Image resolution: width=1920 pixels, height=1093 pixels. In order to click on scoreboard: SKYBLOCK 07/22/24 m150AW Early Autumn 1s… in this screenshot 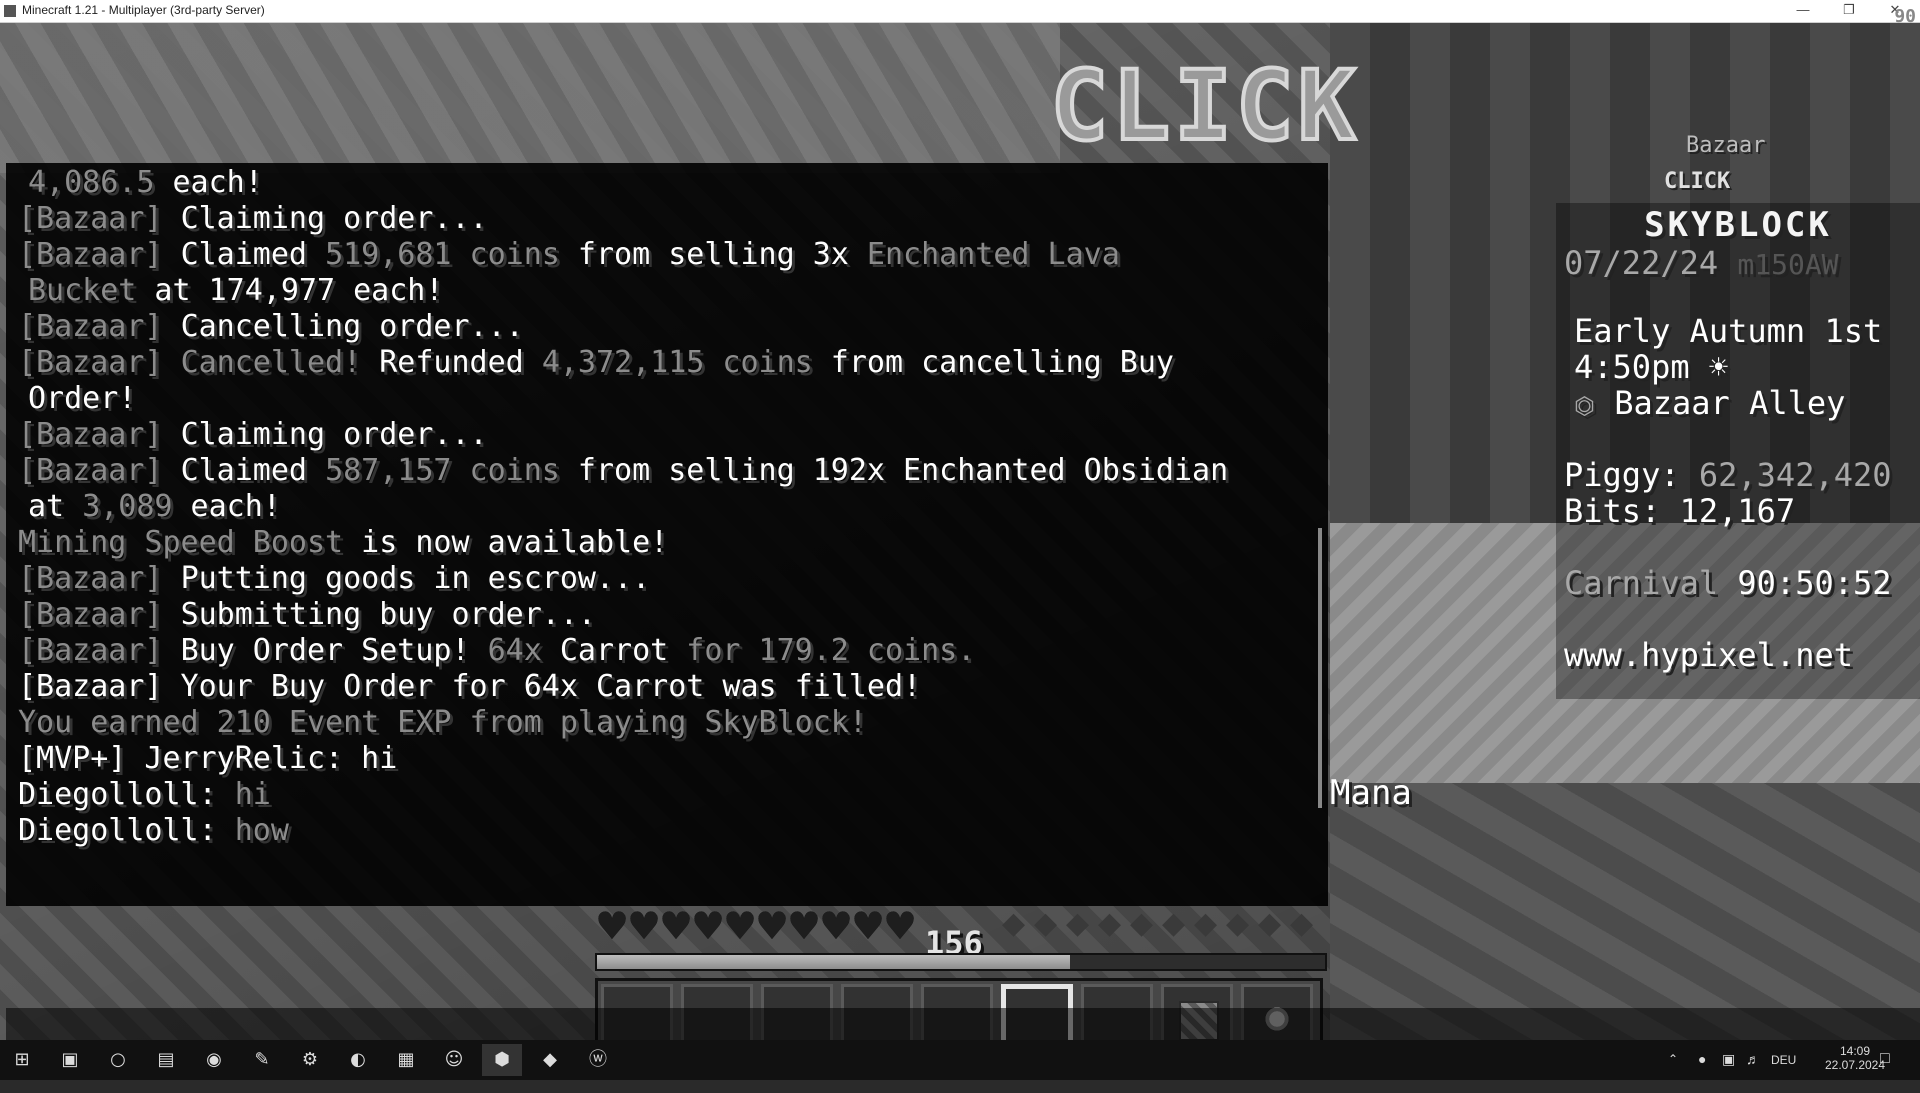, I will do `click(1738, 451)`.